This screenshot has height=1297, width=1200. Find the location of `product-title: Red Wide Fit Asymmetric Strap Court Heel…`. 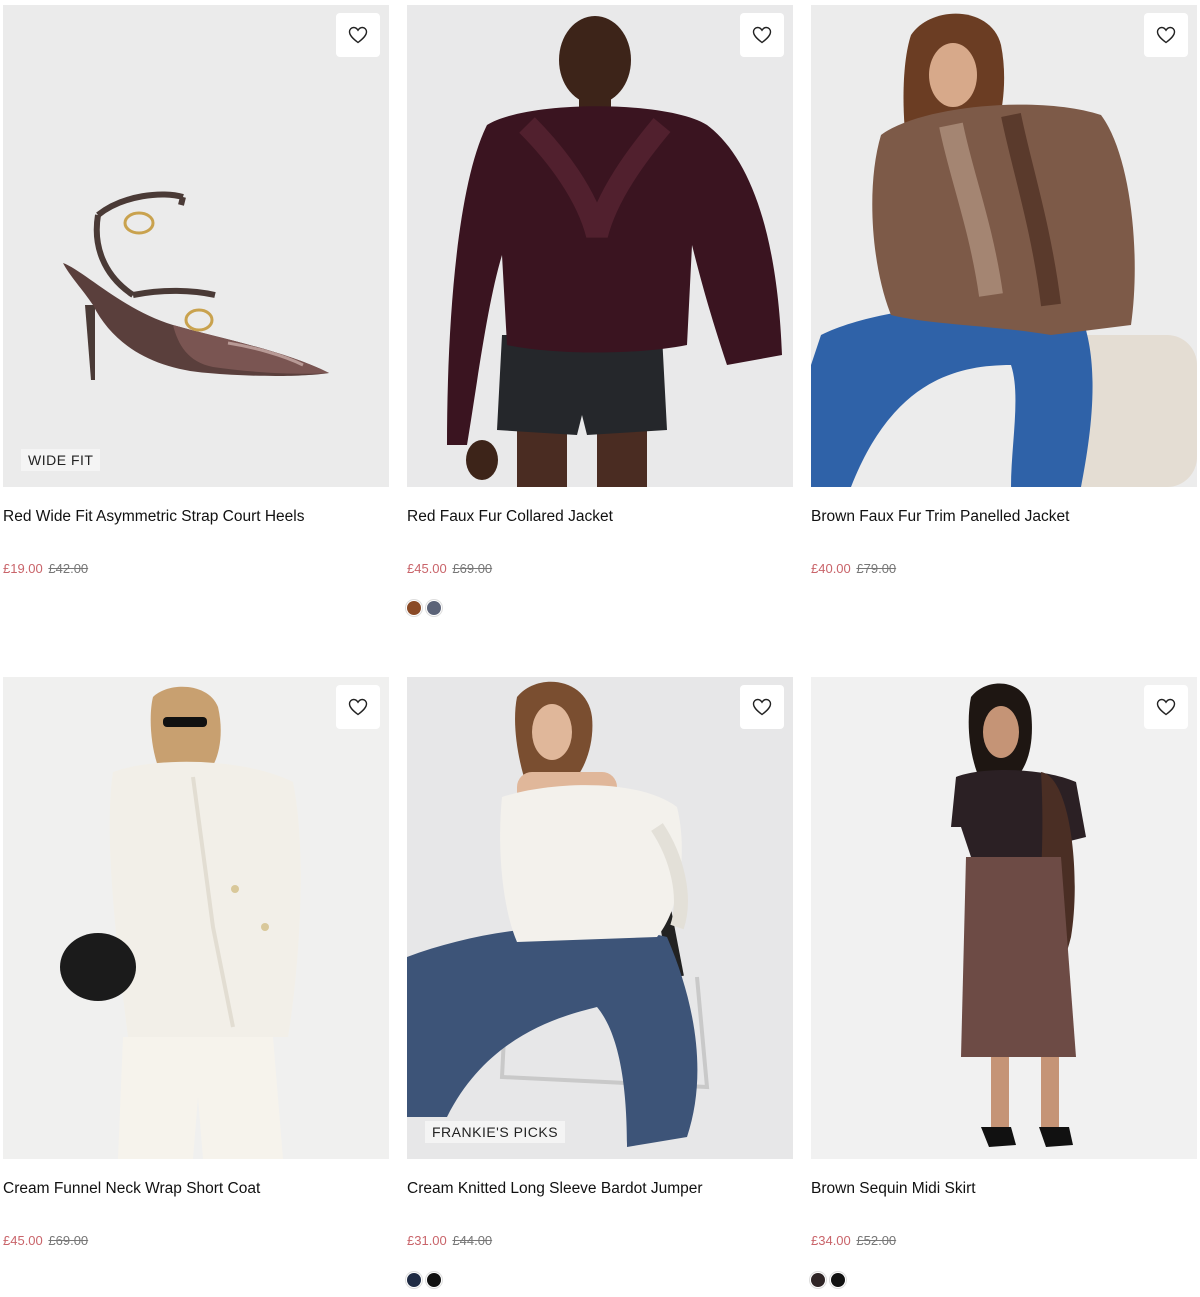

product-title: Red Wide Fit Asymmetric Strap Court Heel… is located at coordinates (196, 517).